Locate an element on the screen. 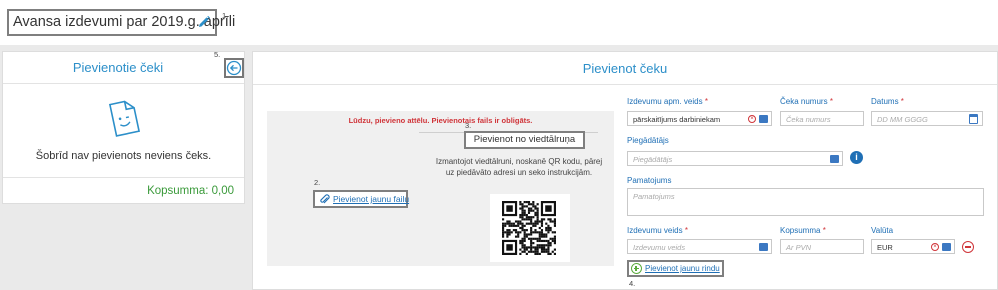 The width and height of the screenshot is (998, 290). remove-row-icon is located at coordinates (968, 247).